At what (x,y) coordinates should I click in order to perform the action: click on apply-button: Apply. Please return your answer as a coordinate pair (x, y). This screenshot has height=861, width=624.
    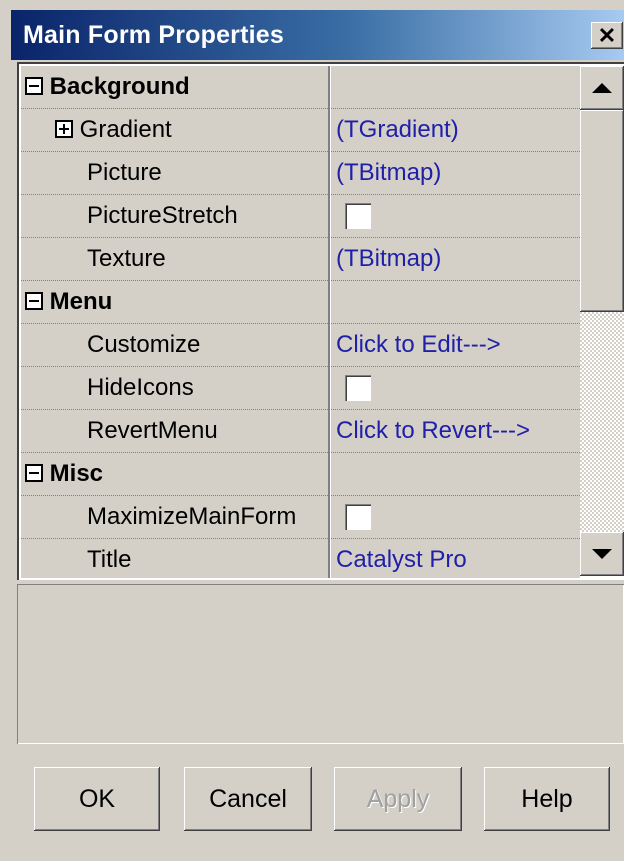
    Looking at the image, I should click on (398, 799).